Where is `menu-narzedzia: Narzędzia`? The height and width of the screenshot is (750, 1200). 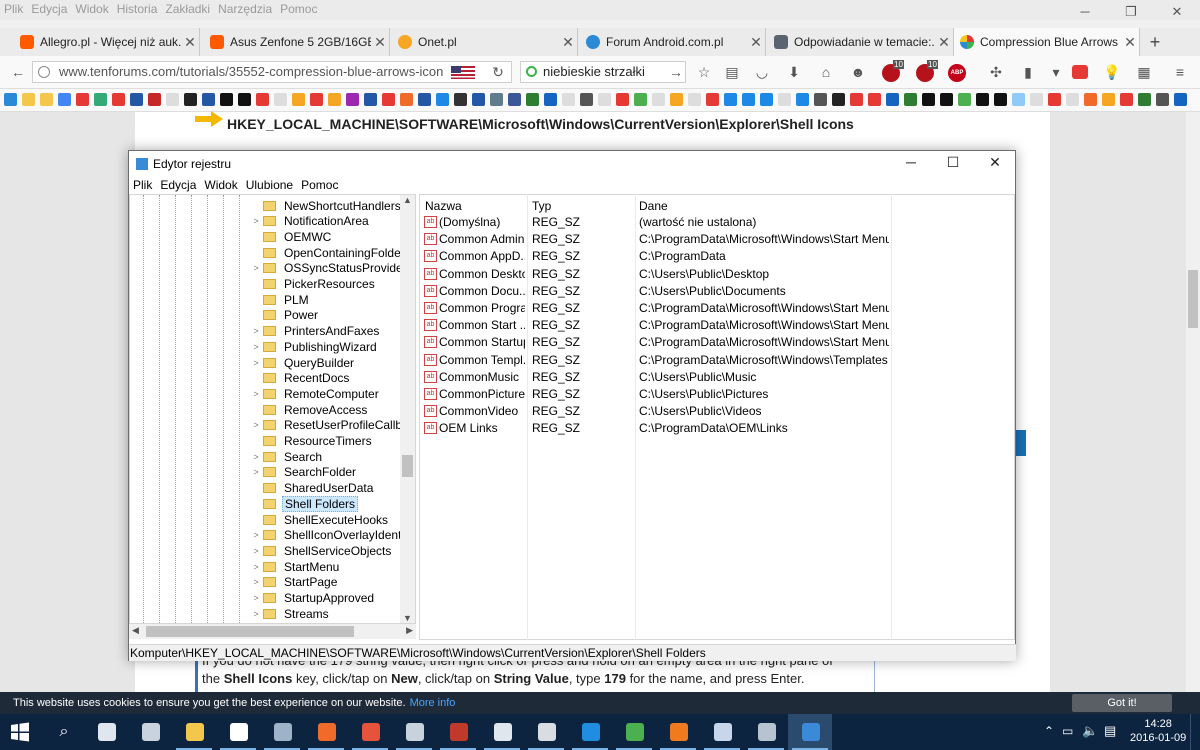
menu-narzedzia: Narzędzia is located at coordinates (245, 9).